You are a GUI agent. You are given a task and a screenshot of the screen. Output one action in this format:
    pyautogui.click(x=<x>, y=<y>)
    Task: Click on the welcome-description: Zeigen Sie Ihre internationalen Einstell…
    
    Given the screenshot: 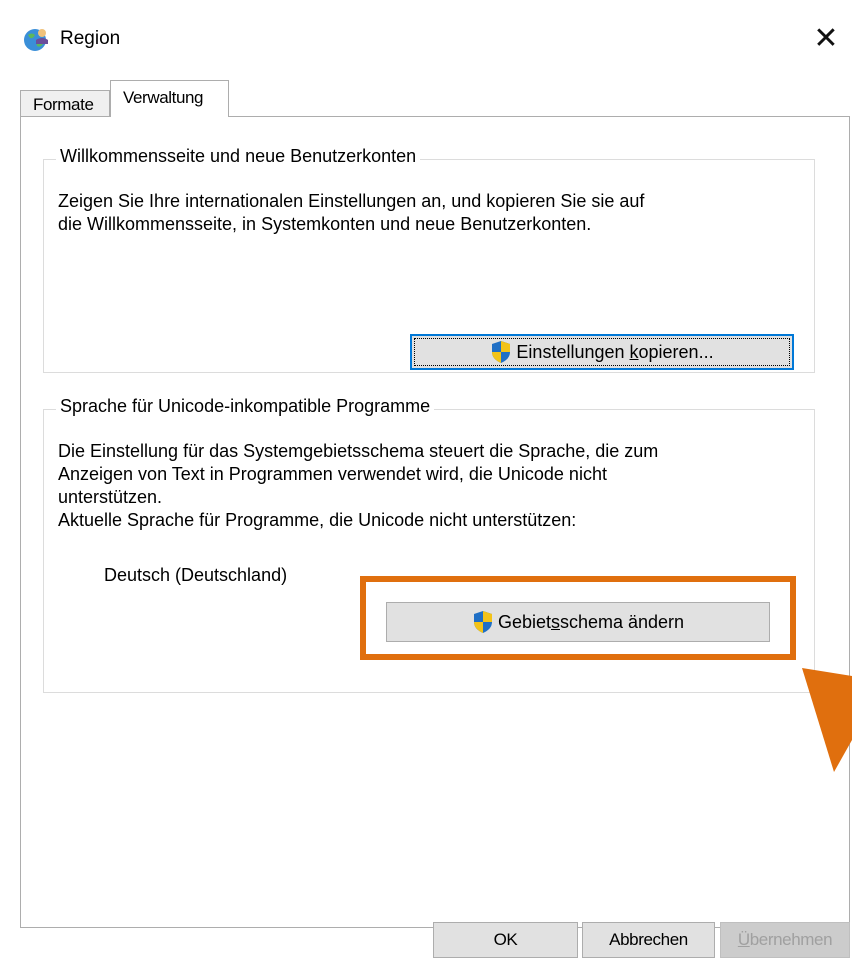 What is the action you would take?
    pyautogui.click(x=351, y=213)
    